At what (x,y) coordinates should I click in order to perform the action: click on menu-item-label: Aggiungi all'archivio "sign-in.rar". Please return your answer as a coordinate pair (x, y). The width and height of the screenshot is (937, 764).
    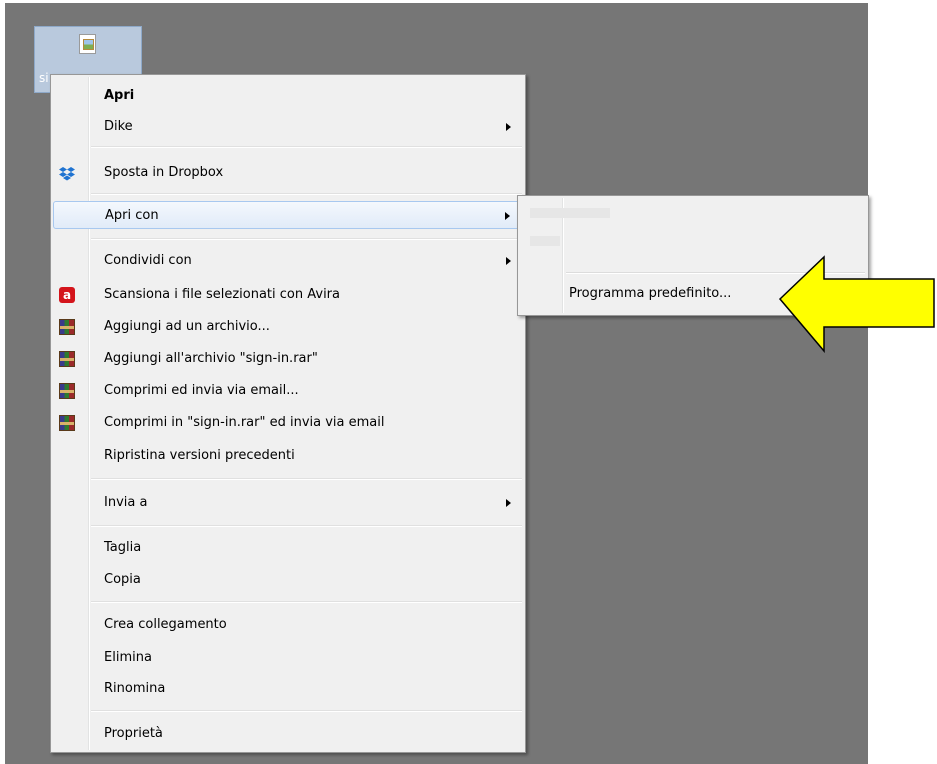
    Looking at the image, I should click on (211, 358).